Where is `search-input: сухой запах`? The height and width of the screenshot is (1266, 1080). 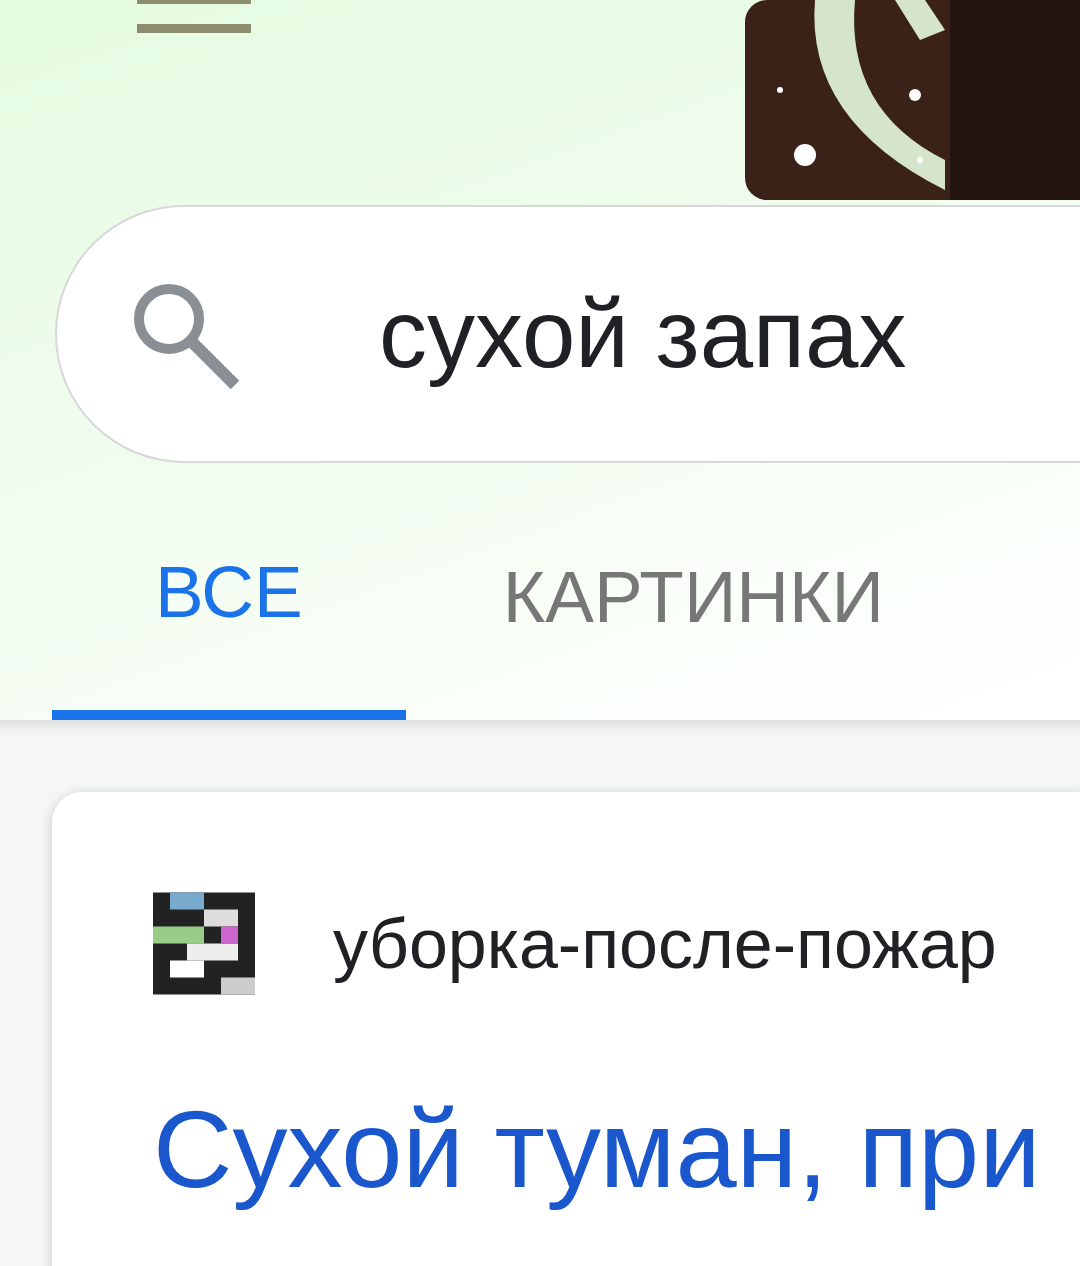
search-input: сухой запах is located at coordinates (729, 334).